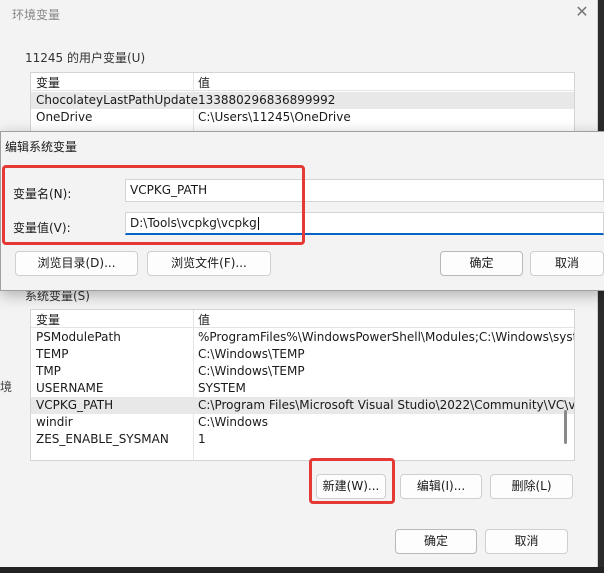  What do you see at coordinates (526, 541) in the screenshot?
I see `cancel-button: 取消` at bounding box center [526, 541].